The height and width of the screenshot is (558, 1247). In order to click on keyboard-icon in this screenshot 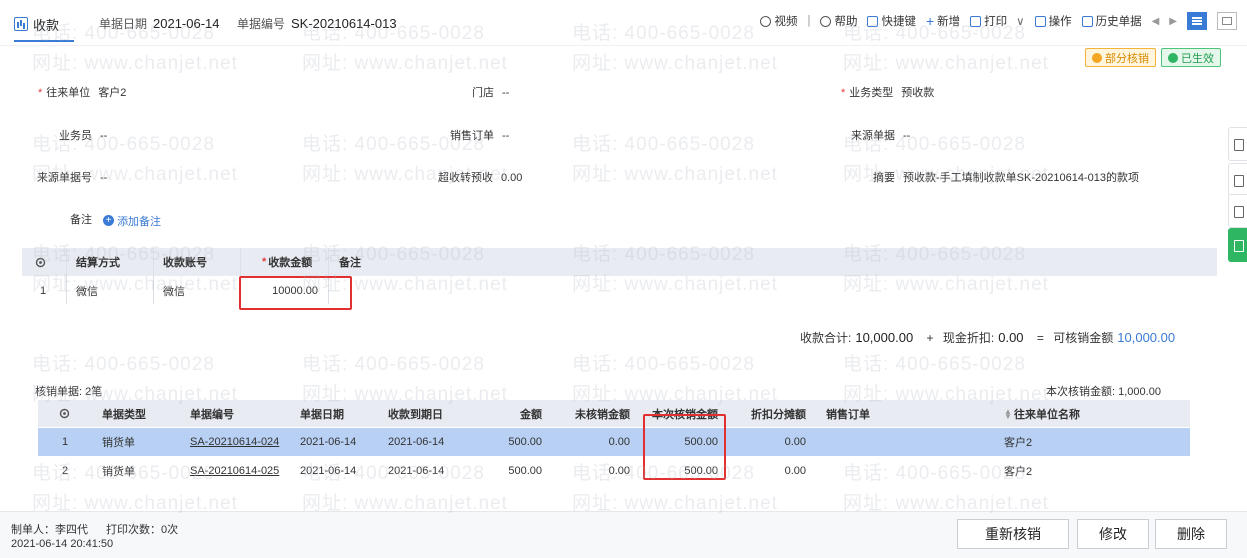, I will do `click(873, 21)`.